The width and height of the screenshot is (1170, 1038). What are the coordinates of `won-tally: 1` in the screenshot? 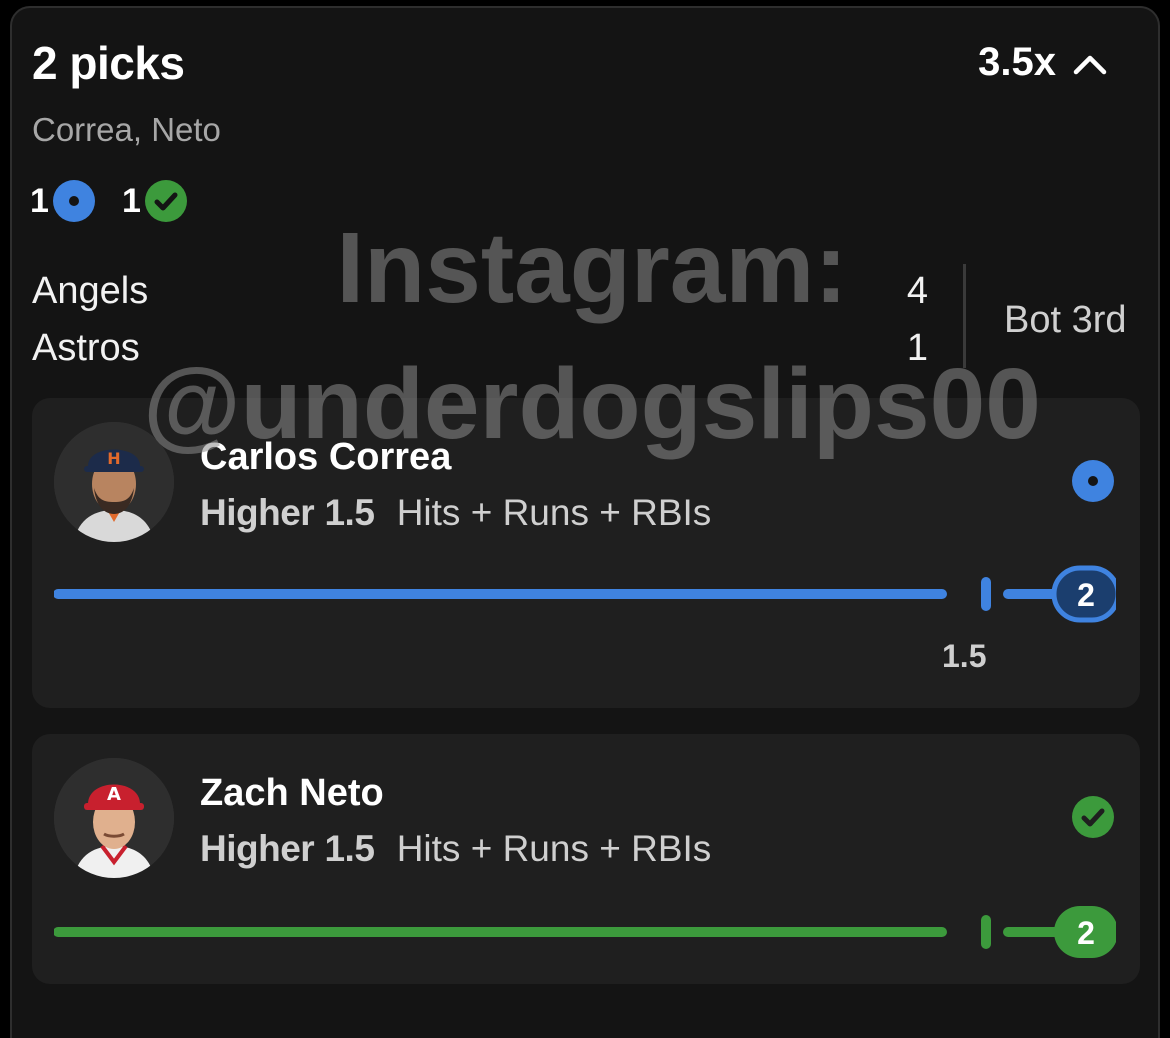 It's located at (154, 201).